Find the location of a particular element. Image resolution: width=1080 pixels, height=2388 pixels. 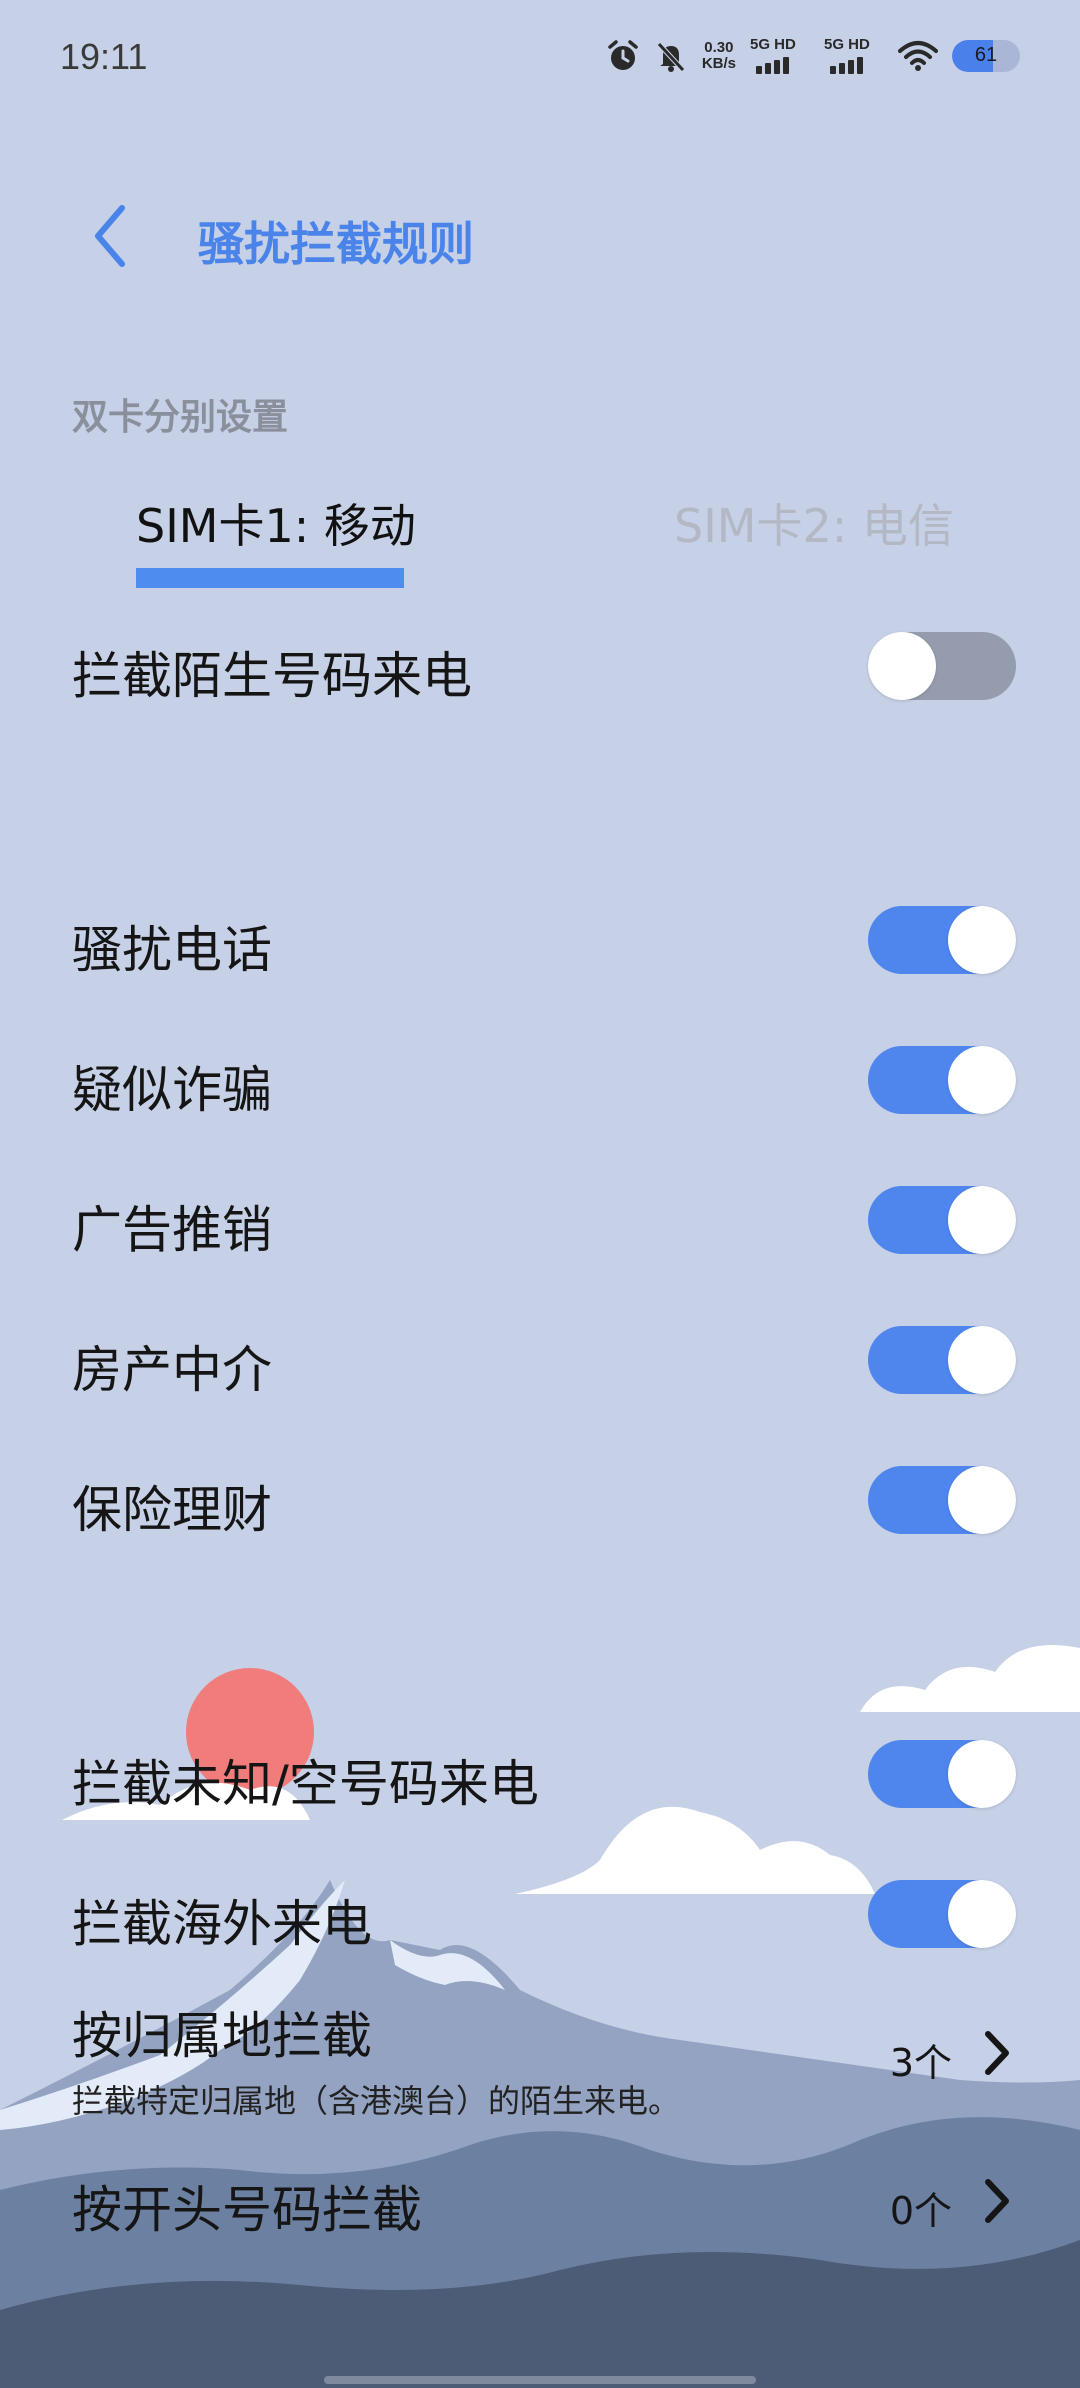

tab-sim1: SIM卡1: 移动 is located at coordinates (276, 523).